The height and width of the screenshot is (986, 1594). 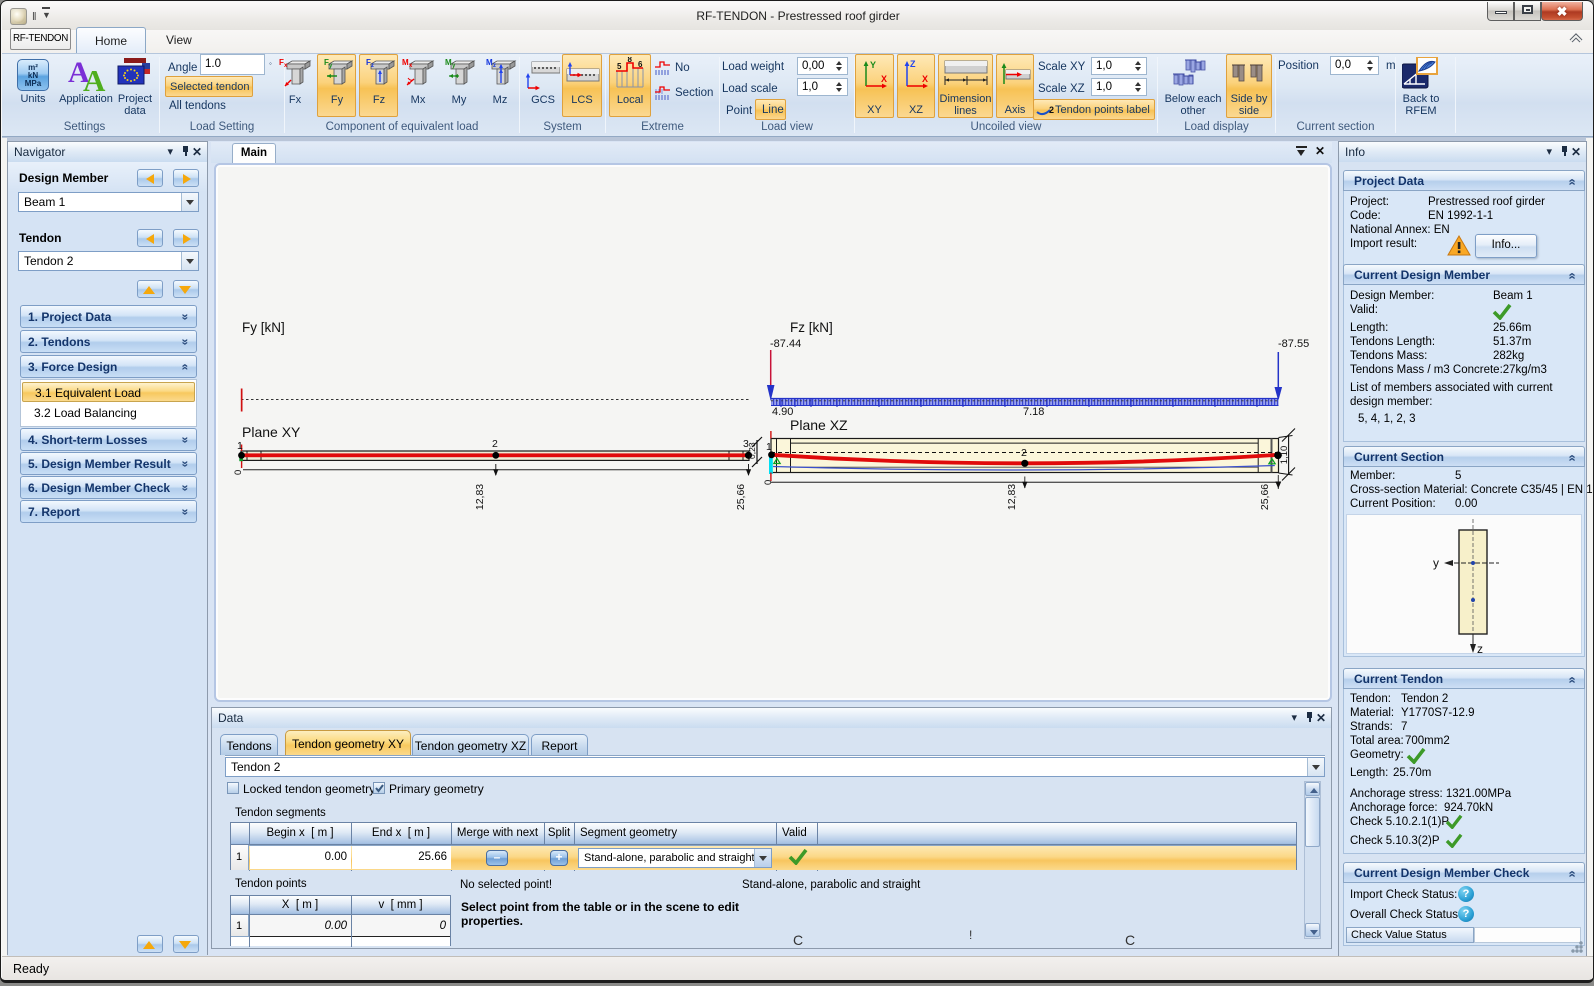 I want to click on svg-text: Plane XY, so click(x=271, y=432).